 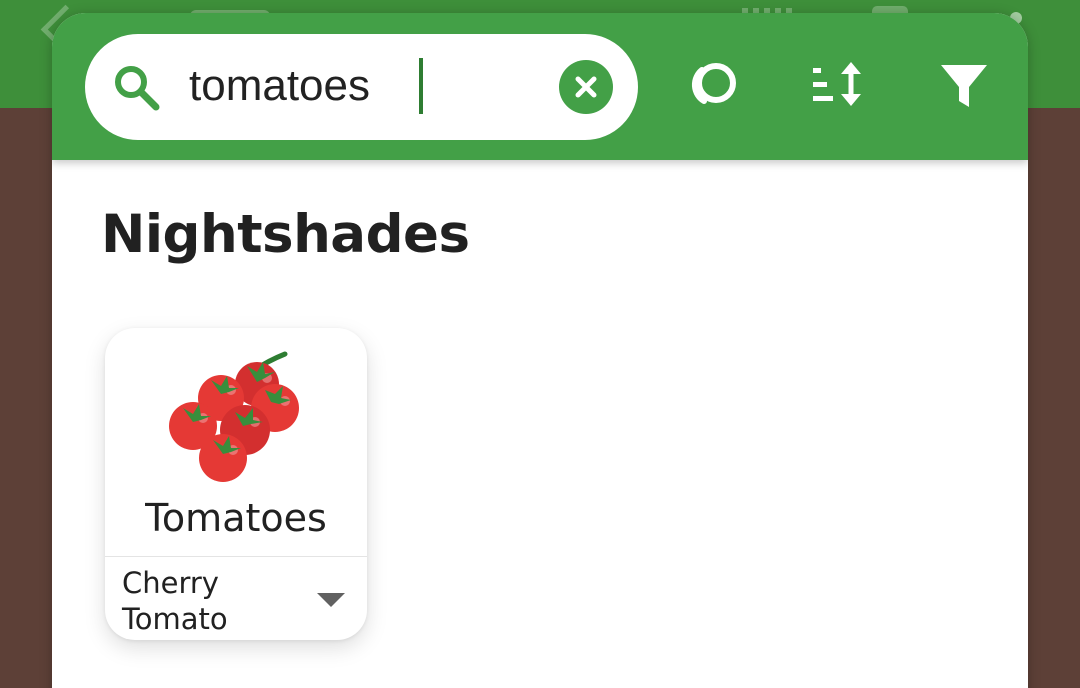 I want to click on clear-search-button, so click(x=586, y=87).